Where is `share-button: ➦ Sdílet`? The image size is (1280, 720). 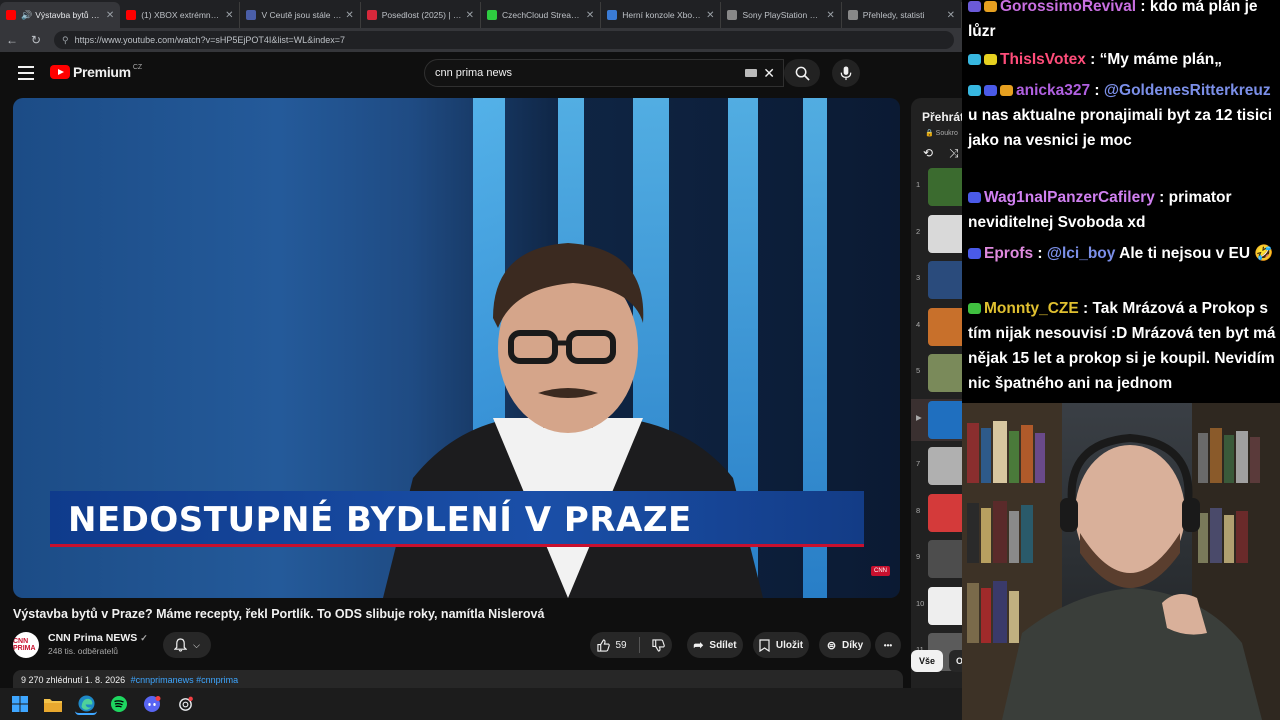
share-button: ➦ Sdílet is located at coordinates (715, 645).